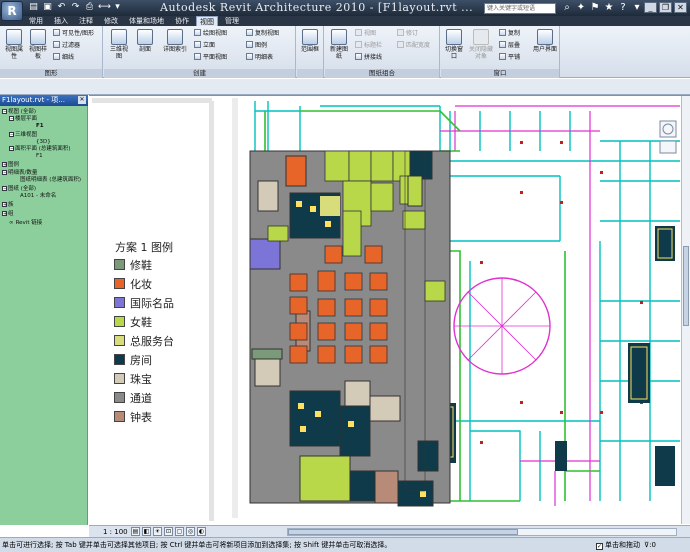 The image size is (690, 552). What do you see at coordinates (204, 45) in the screenshot?
I see `elevation-button: 立面` at bounding box center [204, 45].